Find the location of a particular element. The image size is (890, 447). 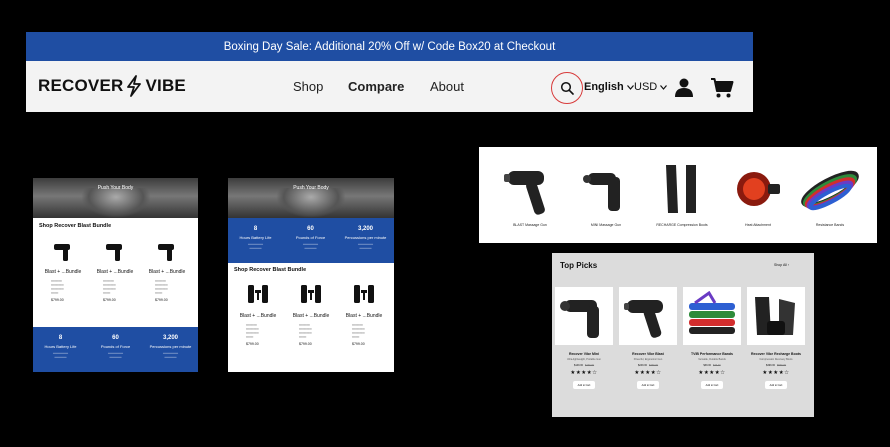

nav-about: About is located at coordinates (447, 86).